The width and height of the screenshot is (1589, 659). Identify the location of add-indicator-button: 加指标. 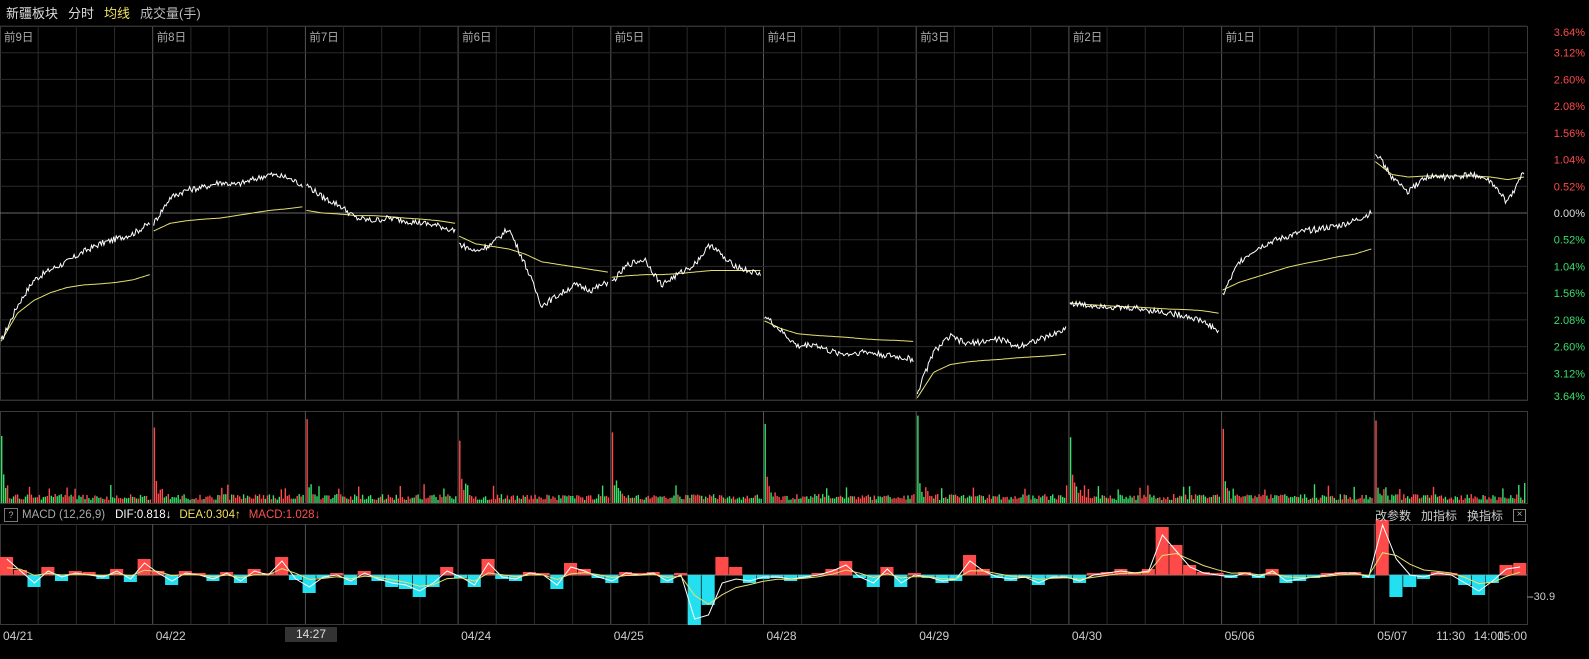
(1439, 515).